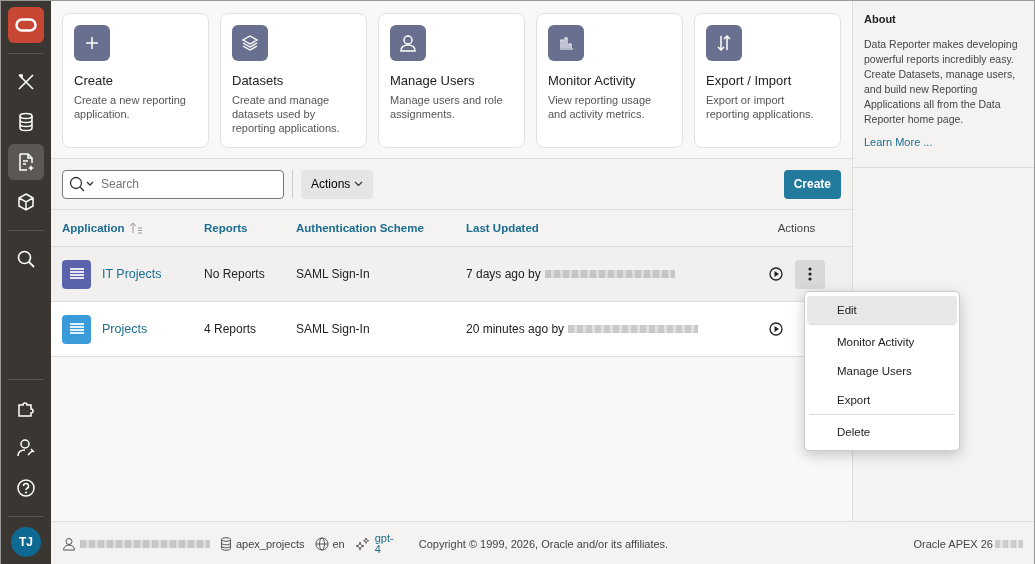  Describe the element at coordinates (882, 310) in the screenshot. I see `menu-item: Edit` at that location.